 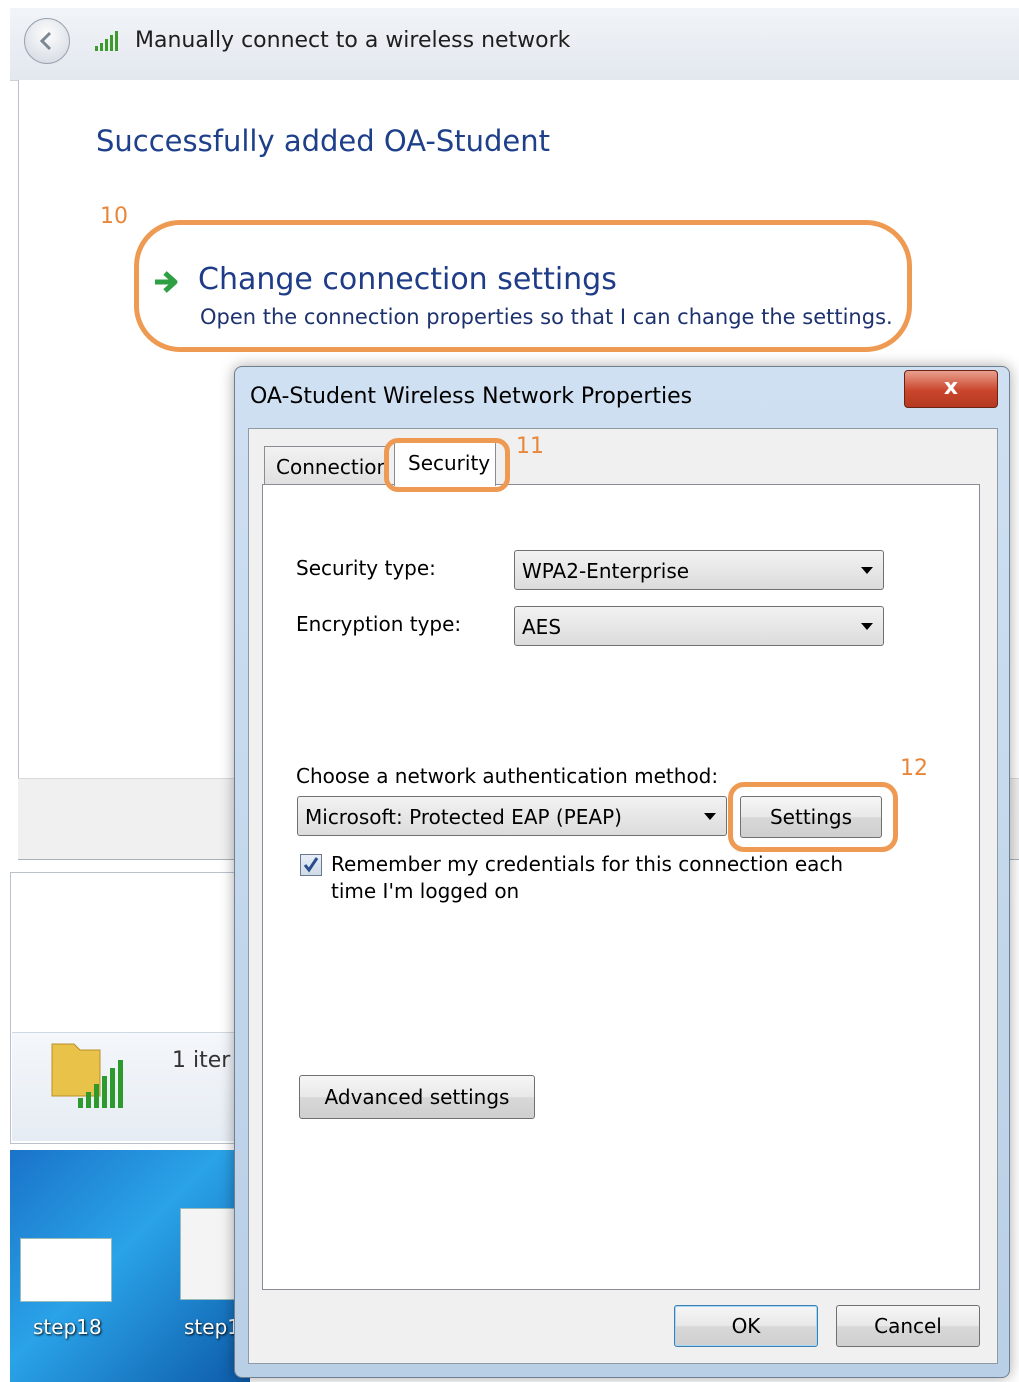 I want to click on back-button, so click(x=47, y=41).